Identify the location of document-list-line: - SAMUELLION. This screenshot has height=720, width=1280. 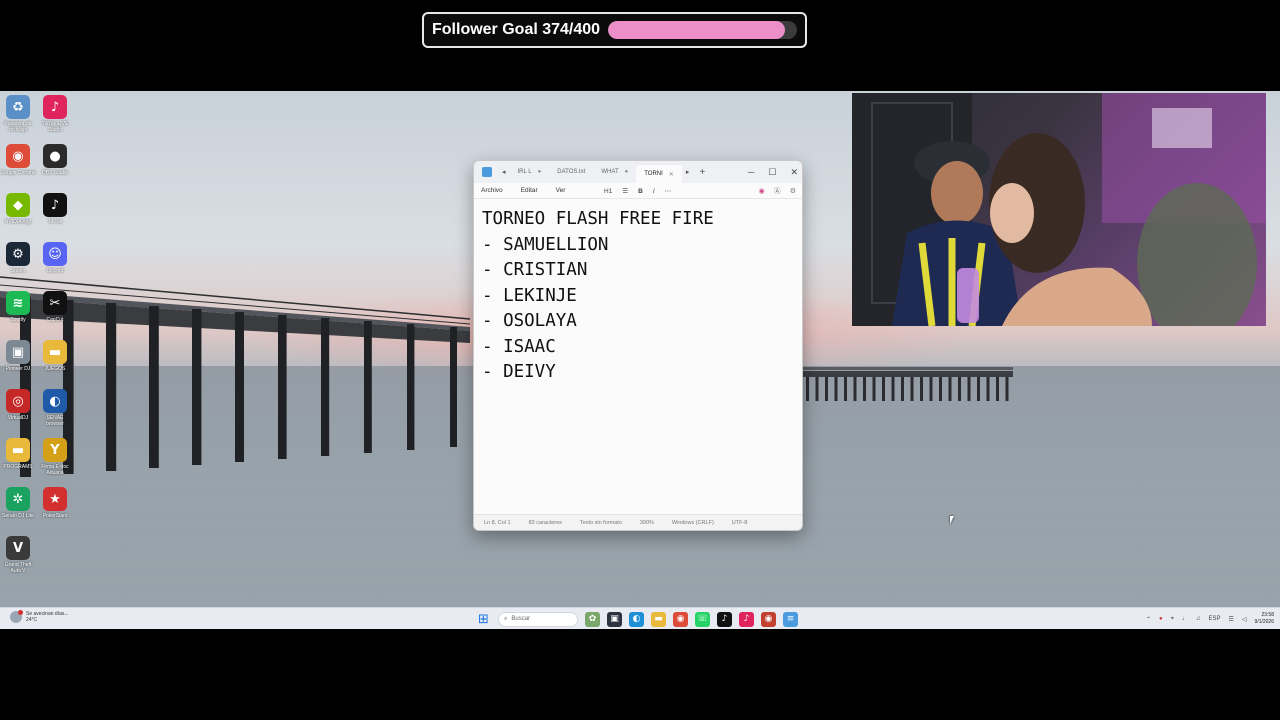
(545, 244).